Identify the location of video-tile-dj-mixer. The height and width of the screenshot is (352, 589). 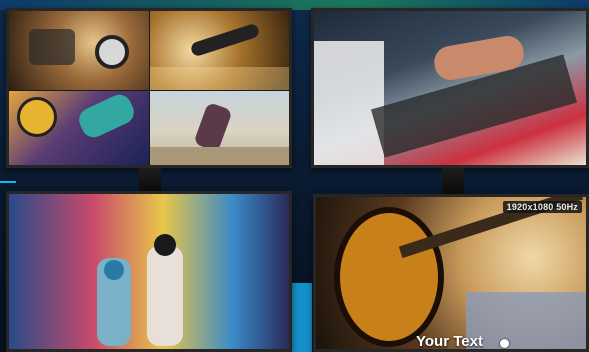
(79, 50).